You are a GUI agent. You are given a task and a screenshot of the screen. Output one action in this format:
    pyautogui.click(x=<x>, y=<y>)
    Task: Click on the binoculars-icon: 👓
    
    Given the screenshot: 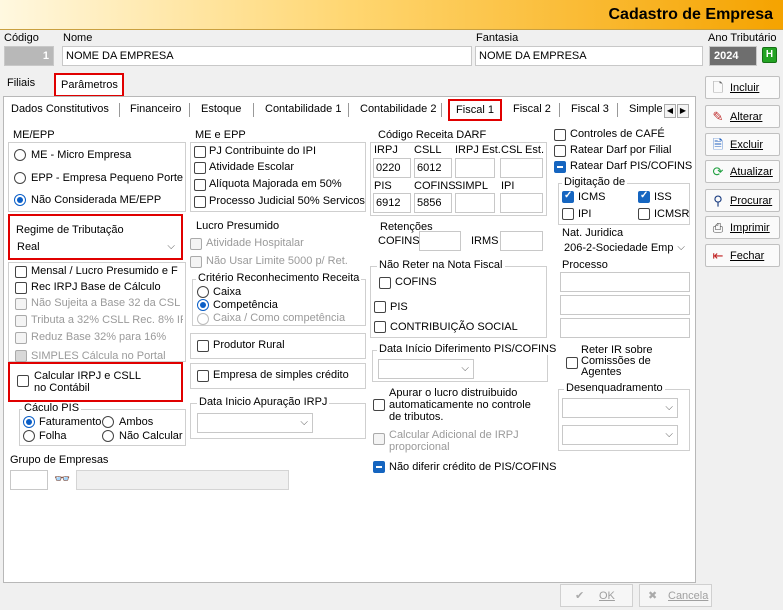 What is the action you would take?
    pyautogui.click(x=63, y=480)
    